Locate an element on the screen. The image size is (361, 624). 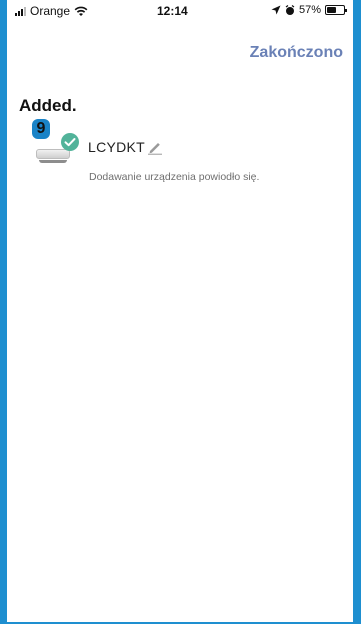
carrier-label: Orange is located at coordinates (50, 11).